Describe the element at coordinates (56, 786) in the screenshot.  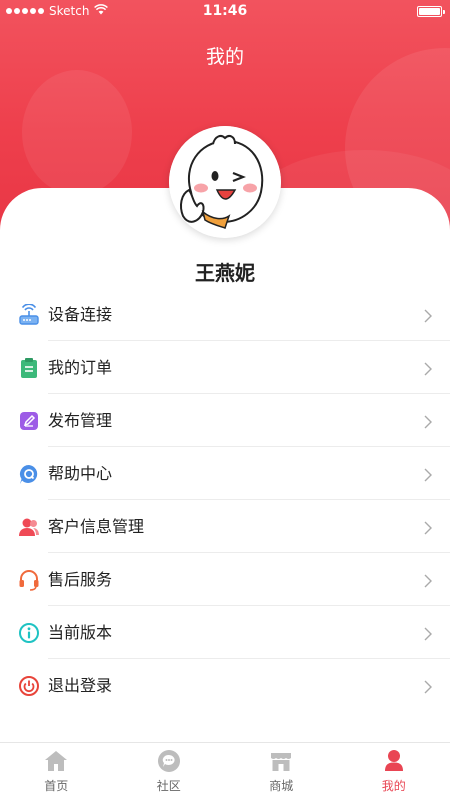
I see `tab-label: 首页` at that location.